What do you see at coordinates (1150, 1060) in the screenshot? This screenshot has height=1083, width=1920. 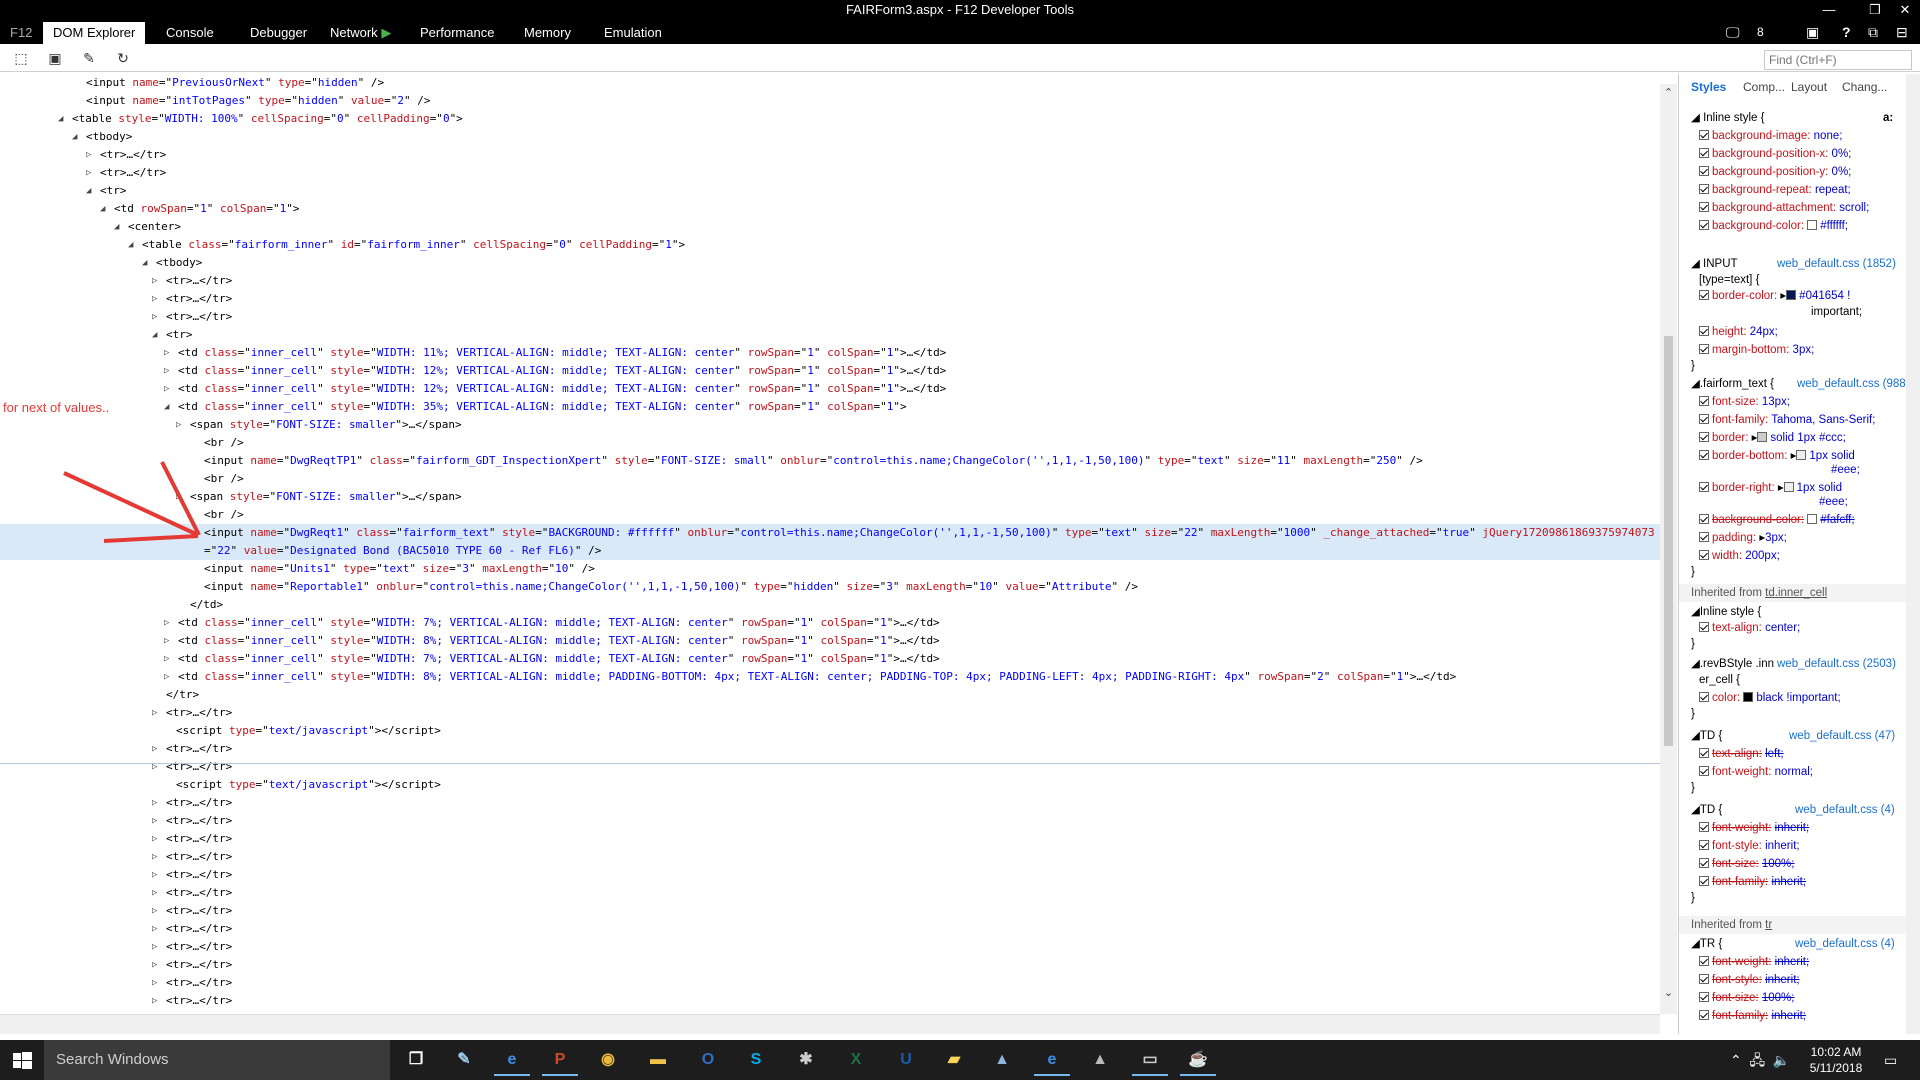 I see `cmd-icon: ▭` at bounding box center [1150, 1060].